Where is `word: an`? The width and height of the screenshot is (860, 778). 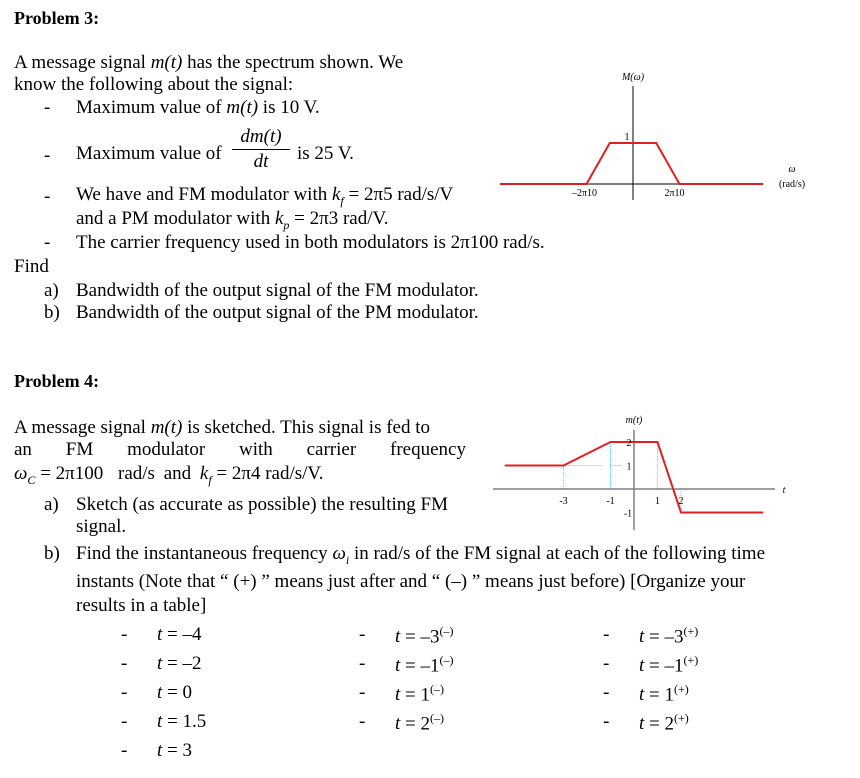
word: an is located at coordinates (23, 449).